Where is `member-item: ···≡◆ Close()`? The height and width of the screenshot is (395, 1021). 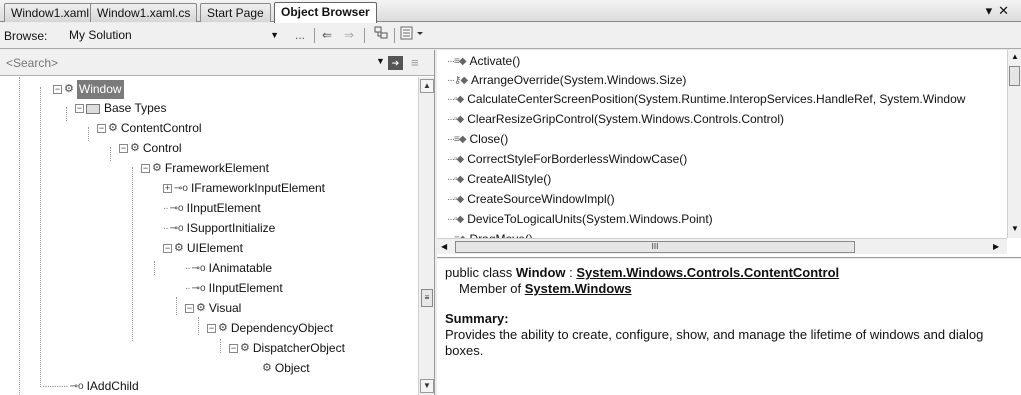
member-item: ···≡◆ Close() is located at coordinates (477, 139).